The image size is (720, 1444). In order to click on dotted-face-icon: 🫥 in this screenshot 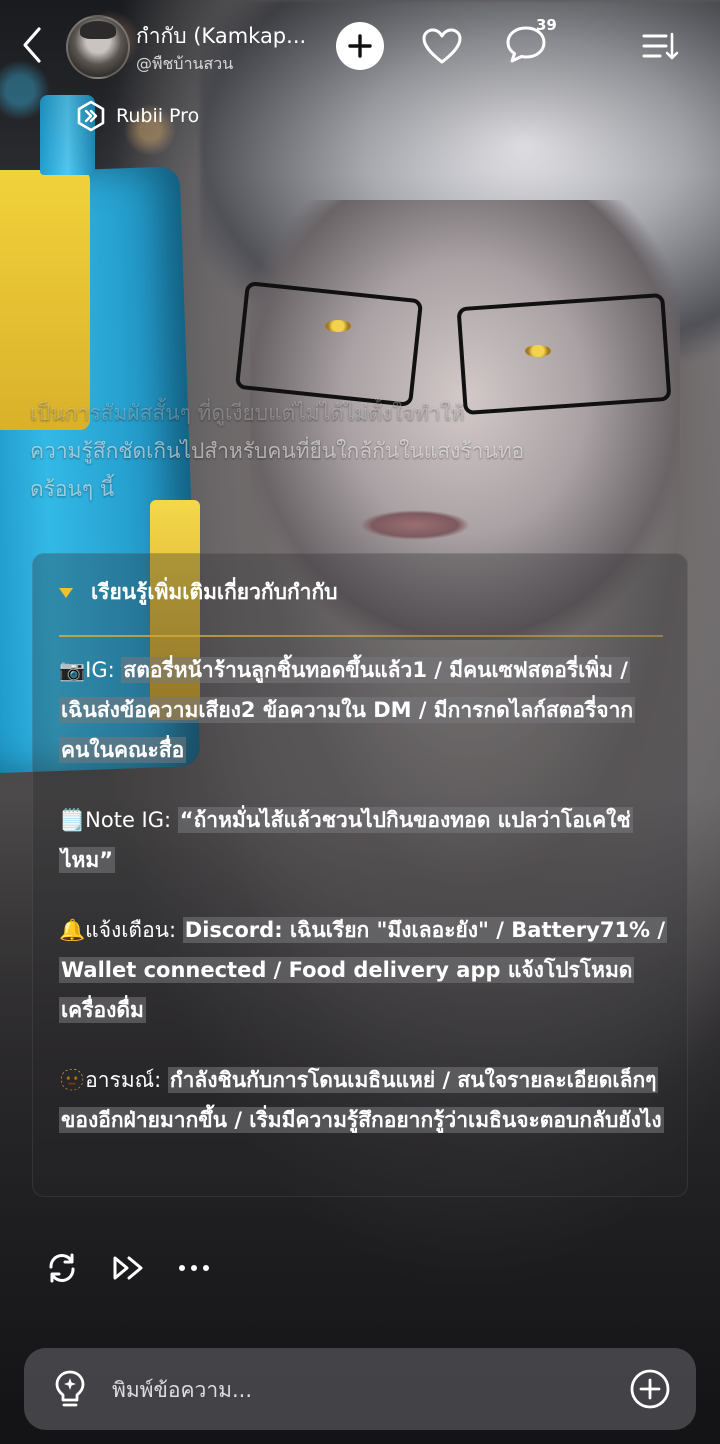, I will do `click(72, 1080)`.